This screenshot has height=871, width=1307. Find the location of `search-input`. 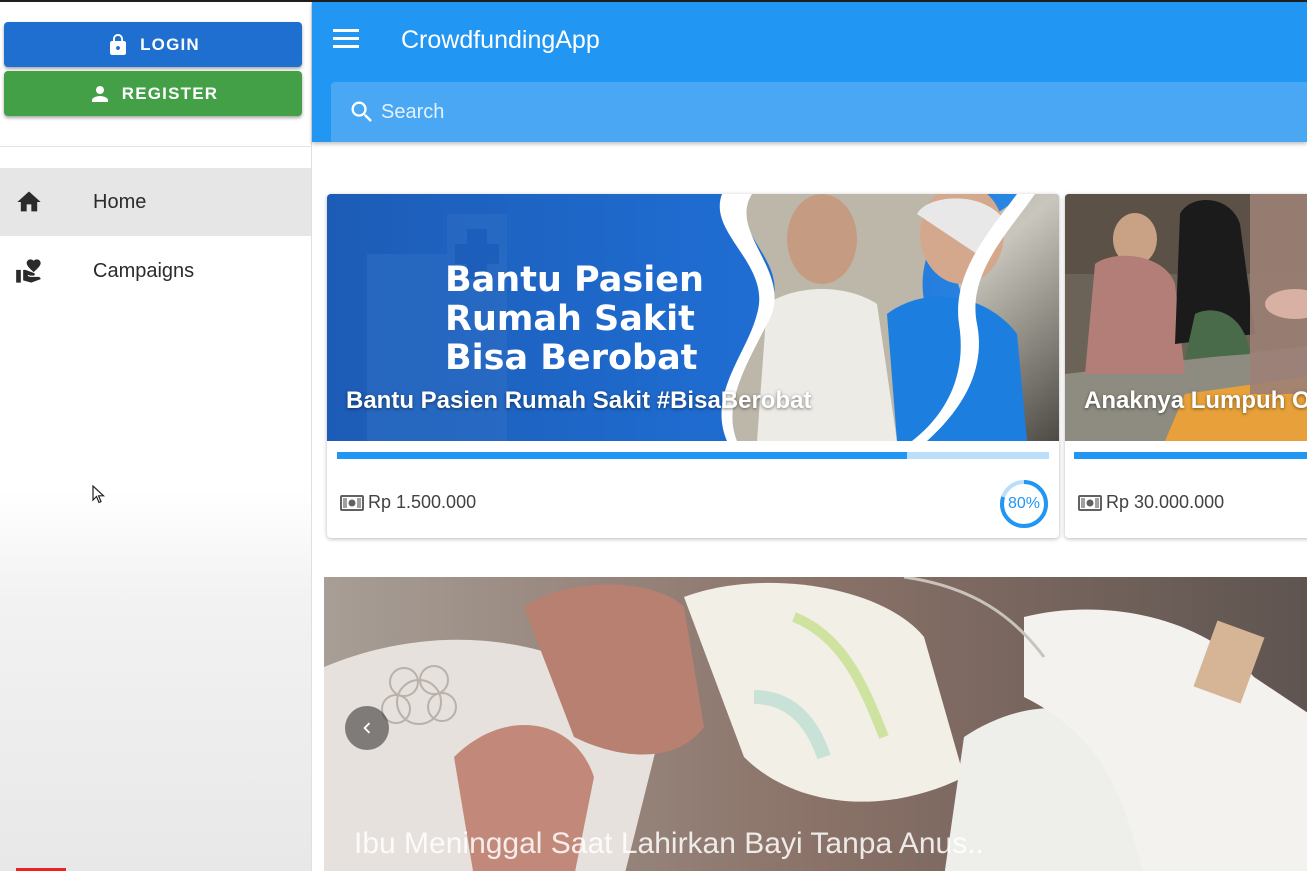

search-input is located at coordinates (681, 112).